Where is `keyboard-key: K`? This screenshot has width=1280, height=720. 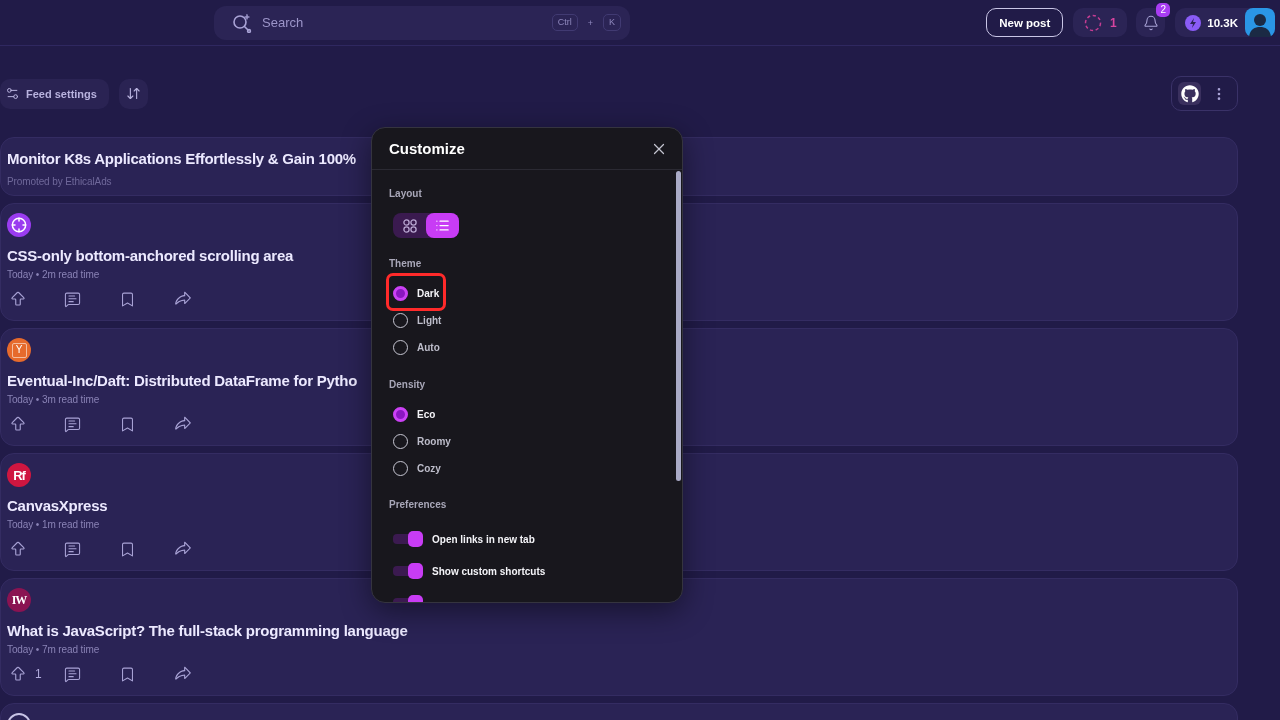
keyboard-key: K is located at coordinates (612, 22).